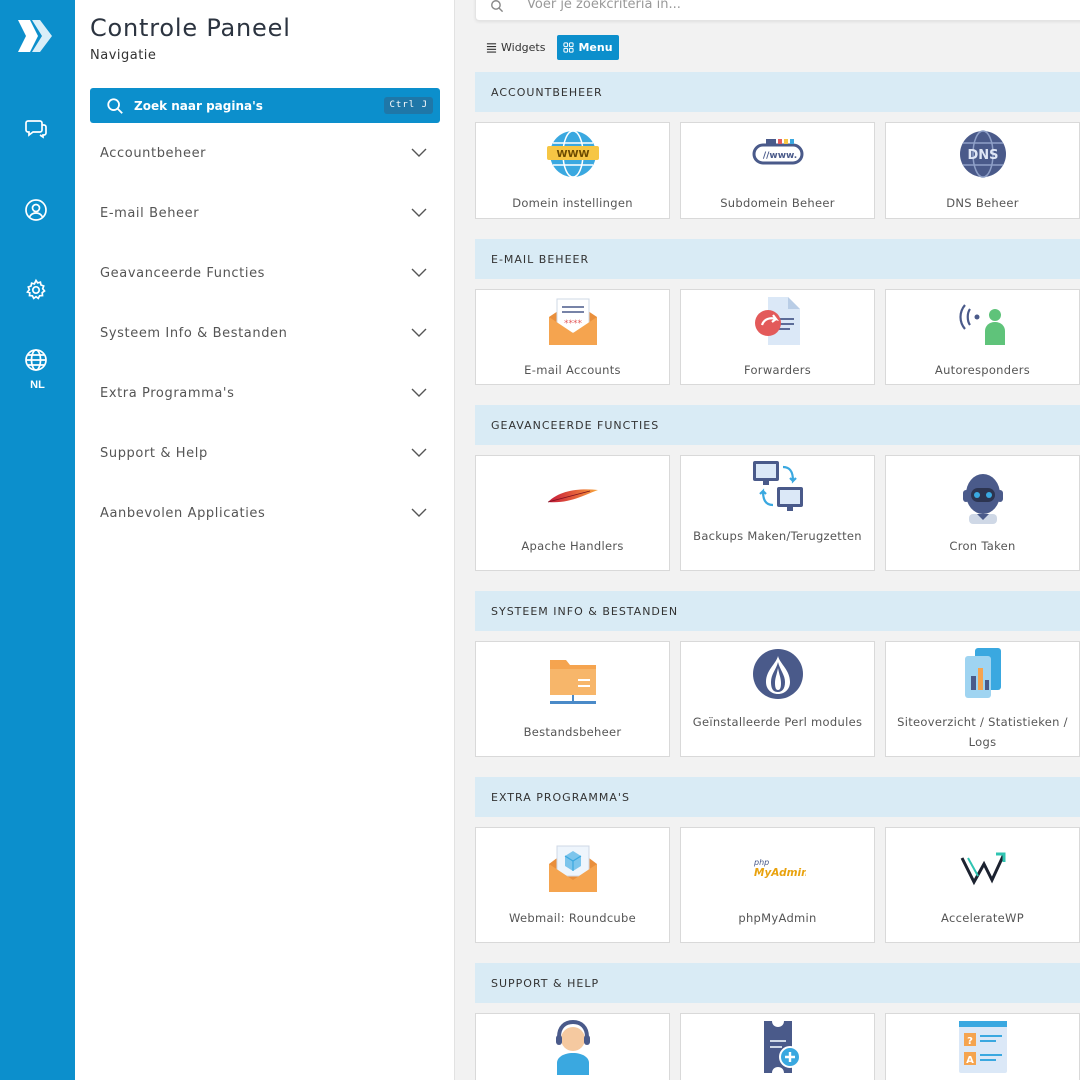  What do you see at coordinates (190, 28) in the screenshot?
I see `page-title: Controle Paneel` at bounding box center [190, 28].